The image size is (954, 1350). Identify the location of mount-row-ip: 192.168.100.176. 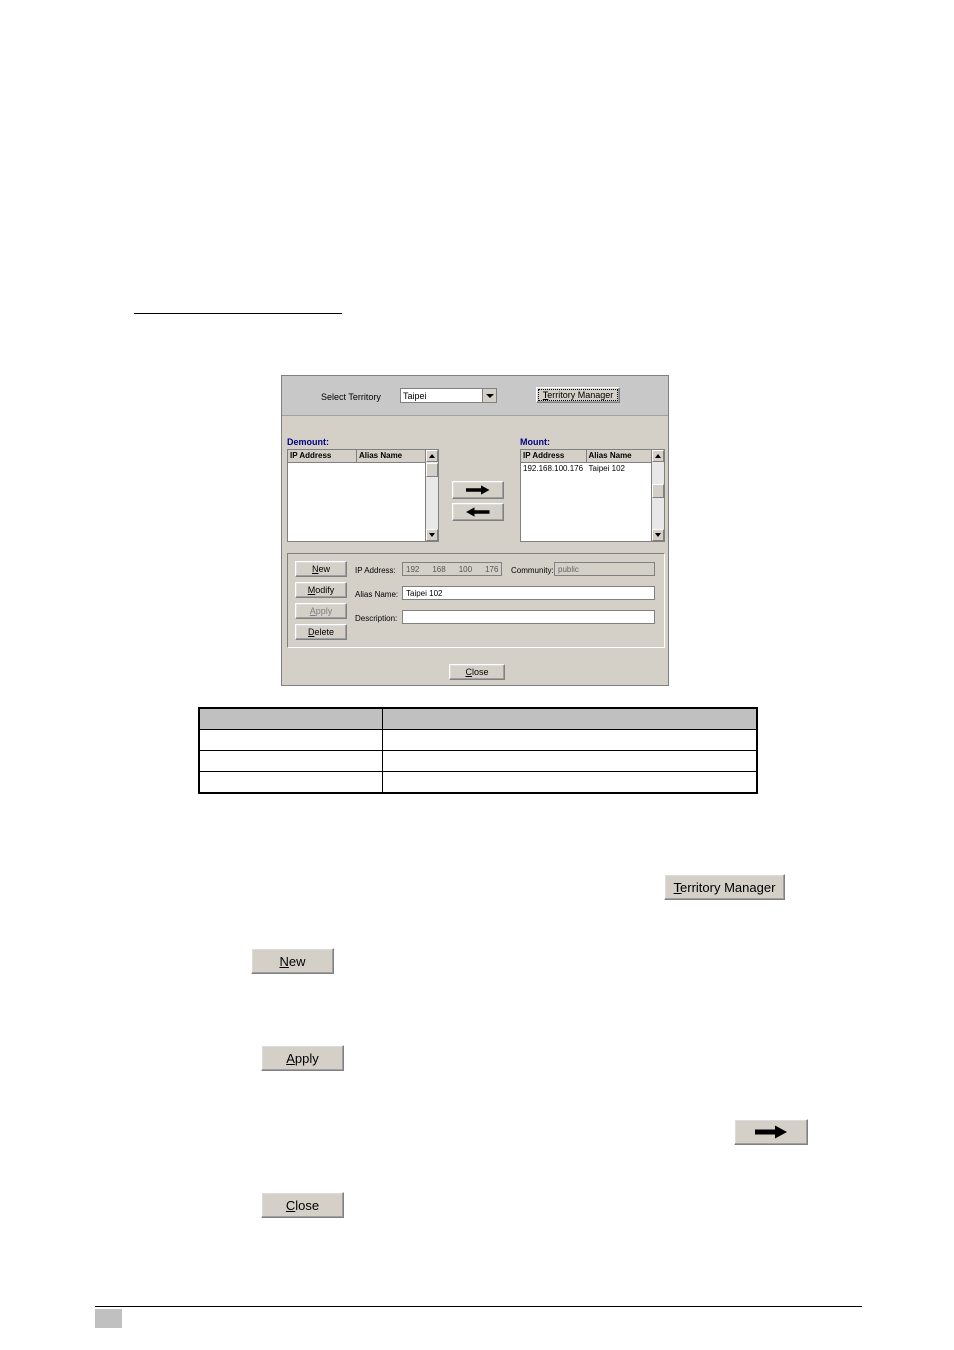
(553, 468).